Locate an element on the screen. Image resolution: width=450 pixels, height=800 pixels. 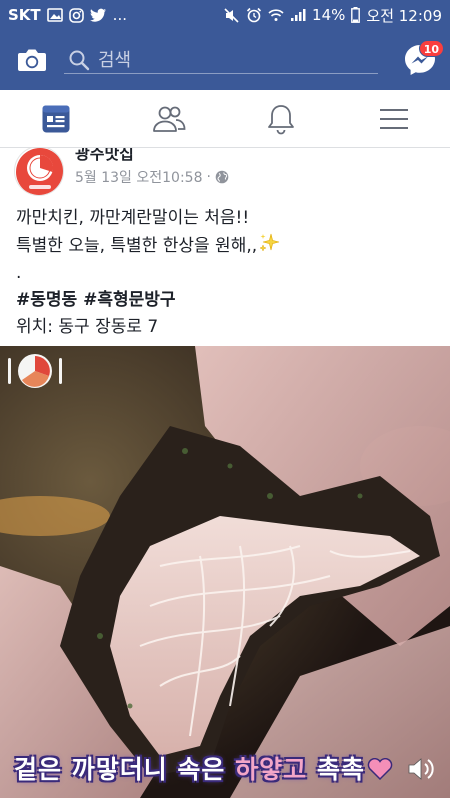
caption-part-1: 겉은 까맣더니 속은 is located at coordinates (125, 769).